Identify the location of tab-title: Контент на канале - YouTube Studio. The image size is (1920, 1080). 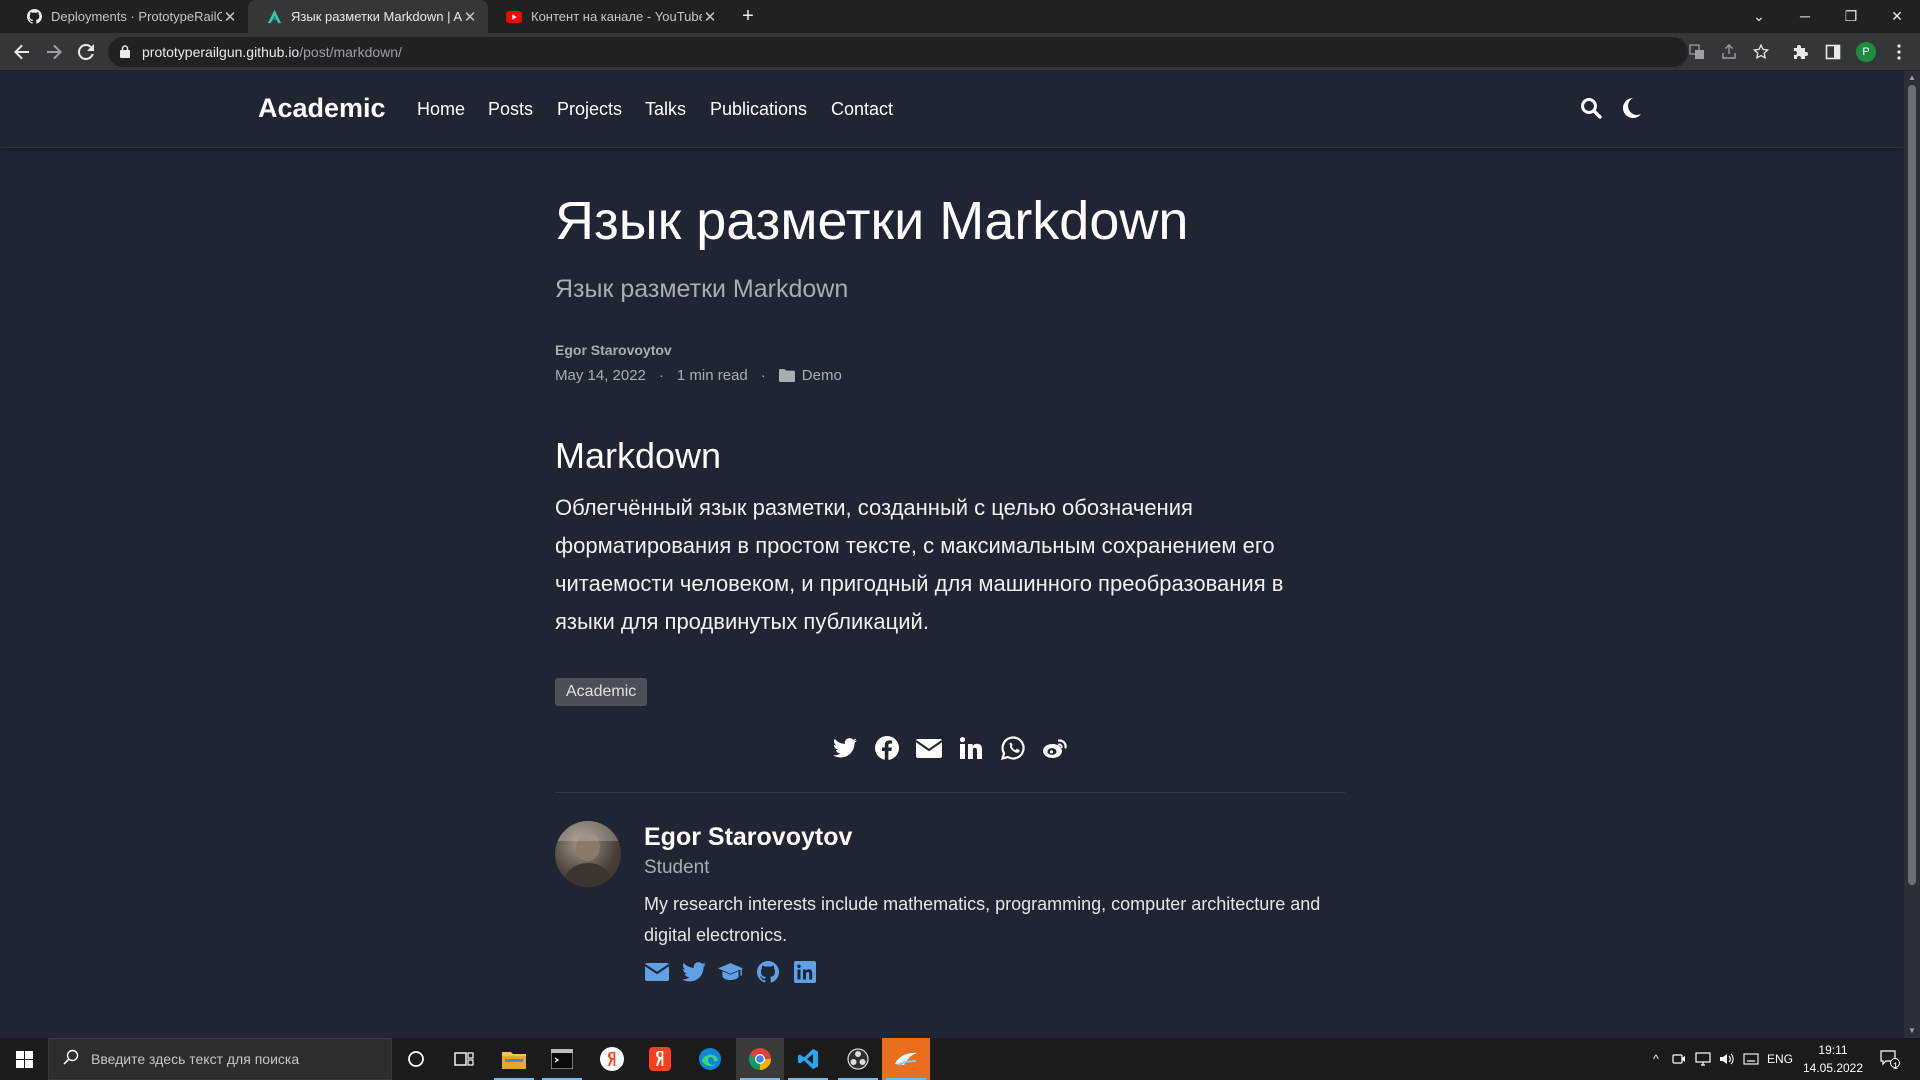
(616, 16).